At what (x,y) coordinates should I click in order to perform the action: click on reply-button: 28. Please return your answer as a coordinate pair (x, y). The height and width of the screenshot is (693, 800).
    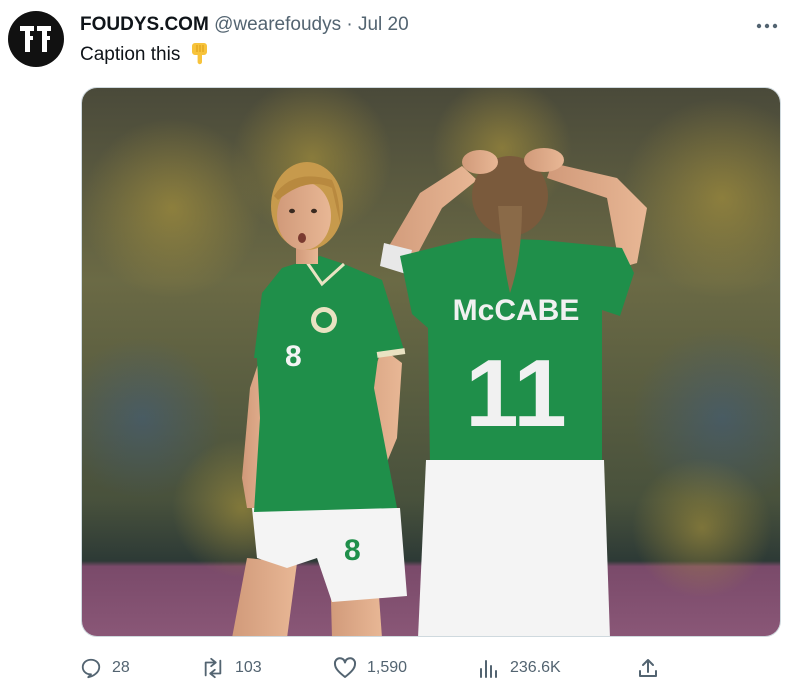
    Looking at the image, I should click on (105, 668).